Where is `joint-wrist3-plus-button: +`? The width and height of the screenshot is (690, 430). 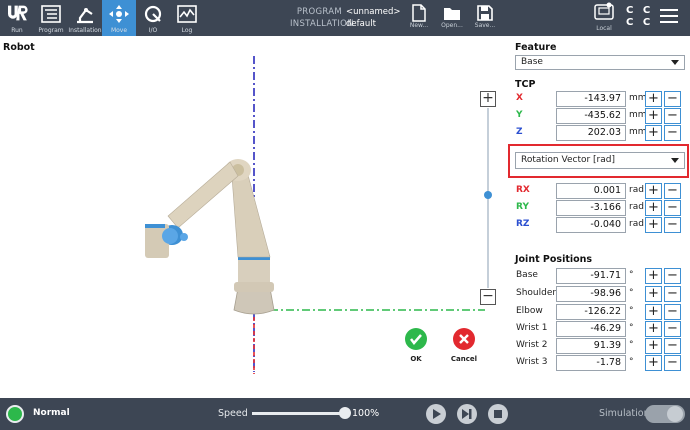 joint-wrist3-plus-button: + is located at coordinates (653, 363).